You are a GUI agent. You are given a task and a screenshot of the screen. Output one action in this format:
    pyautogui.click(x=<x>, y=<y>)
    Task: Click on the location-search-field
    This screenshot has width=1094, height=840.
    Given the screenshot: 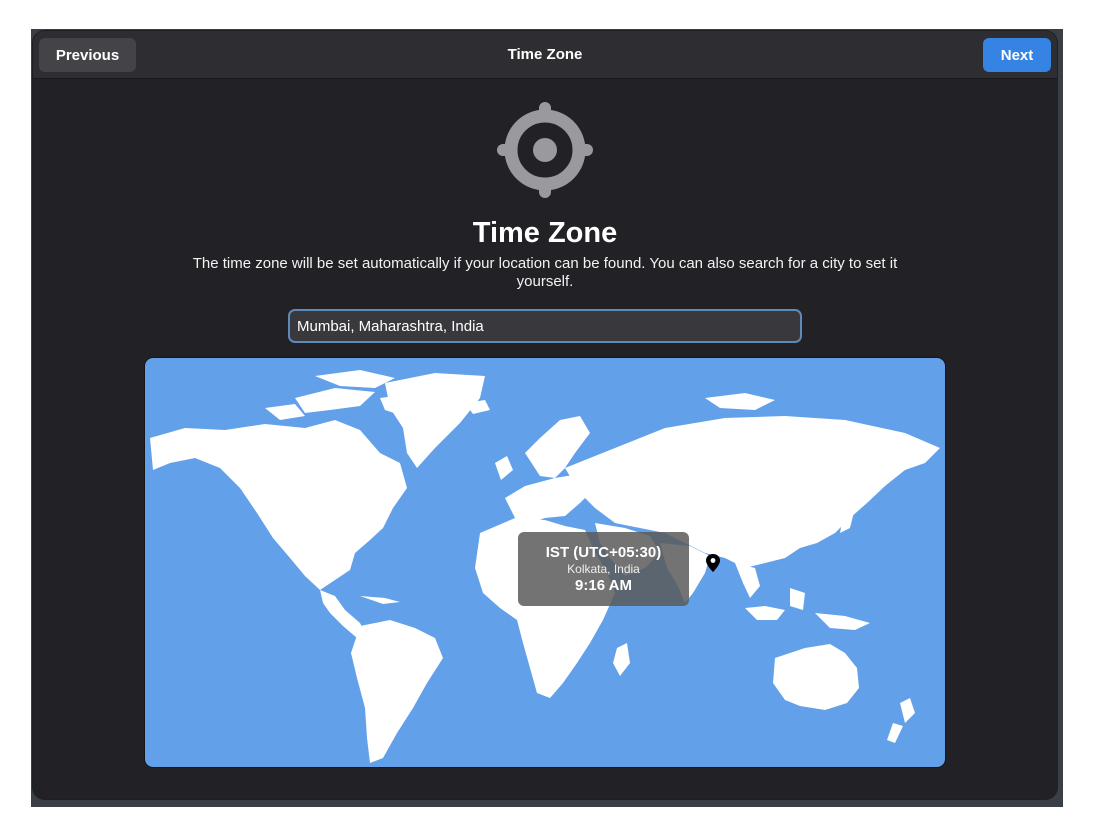 What is the action you would take?
    pyautogui.click(x=545, y=326)
    